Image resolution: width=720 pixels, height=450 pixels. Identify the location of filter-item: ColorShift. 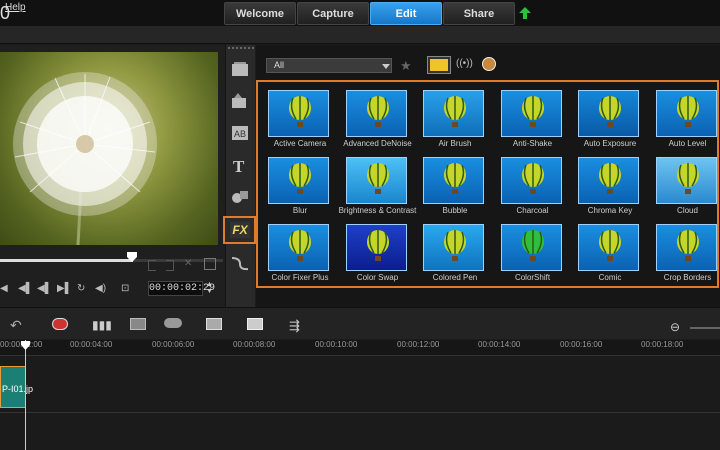
(532, 250).